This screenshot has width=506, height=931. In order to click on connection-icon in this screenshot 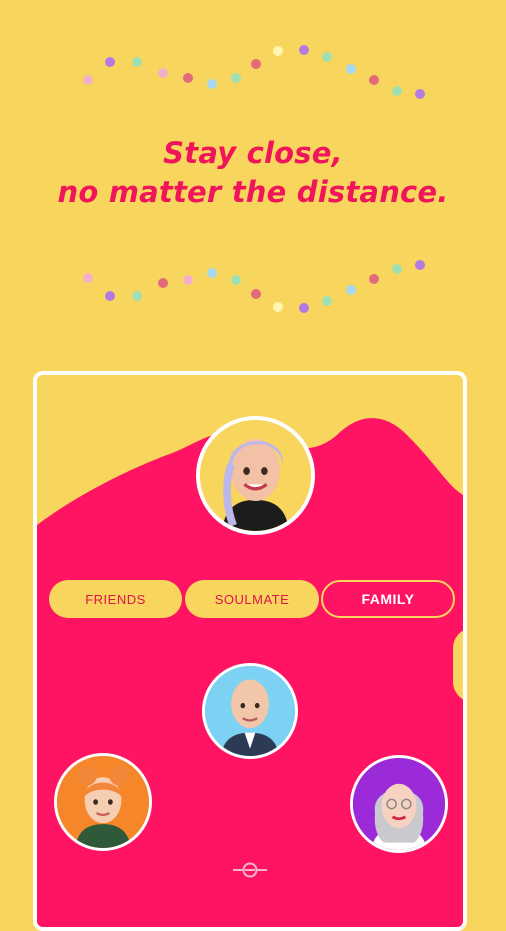, I will do `click(250, 870)`.